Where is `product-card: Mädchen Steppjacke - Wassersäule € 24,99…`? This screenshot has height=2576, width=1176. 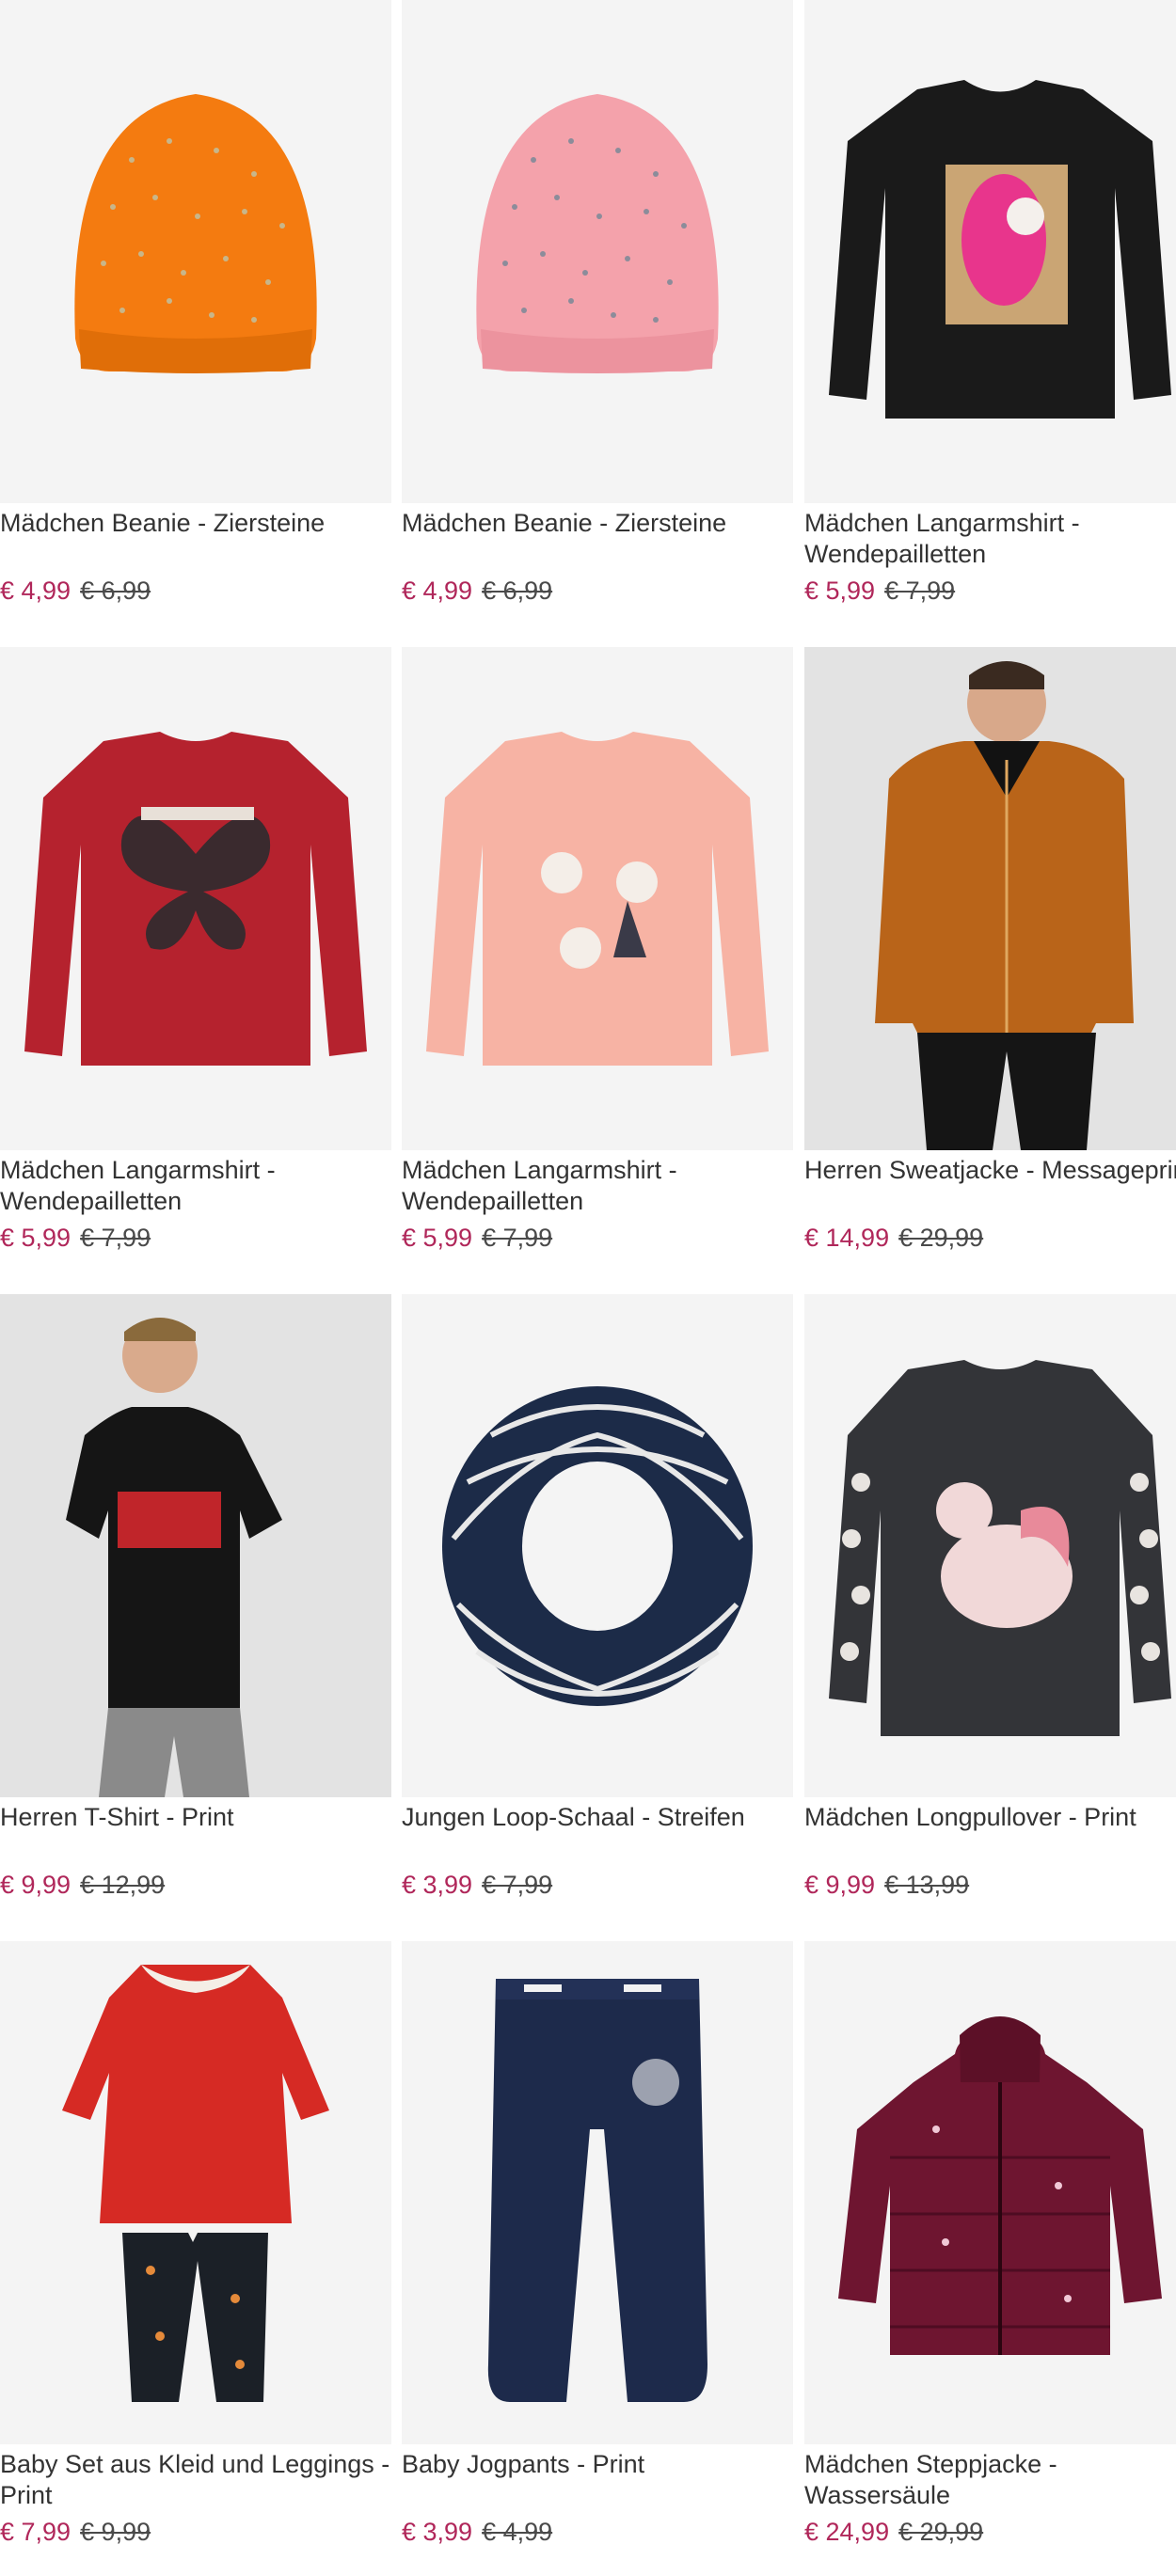
product-card: Mädchen Steppjacke - Wassersäule € 24,99… is located at coordinates (990, 2254).